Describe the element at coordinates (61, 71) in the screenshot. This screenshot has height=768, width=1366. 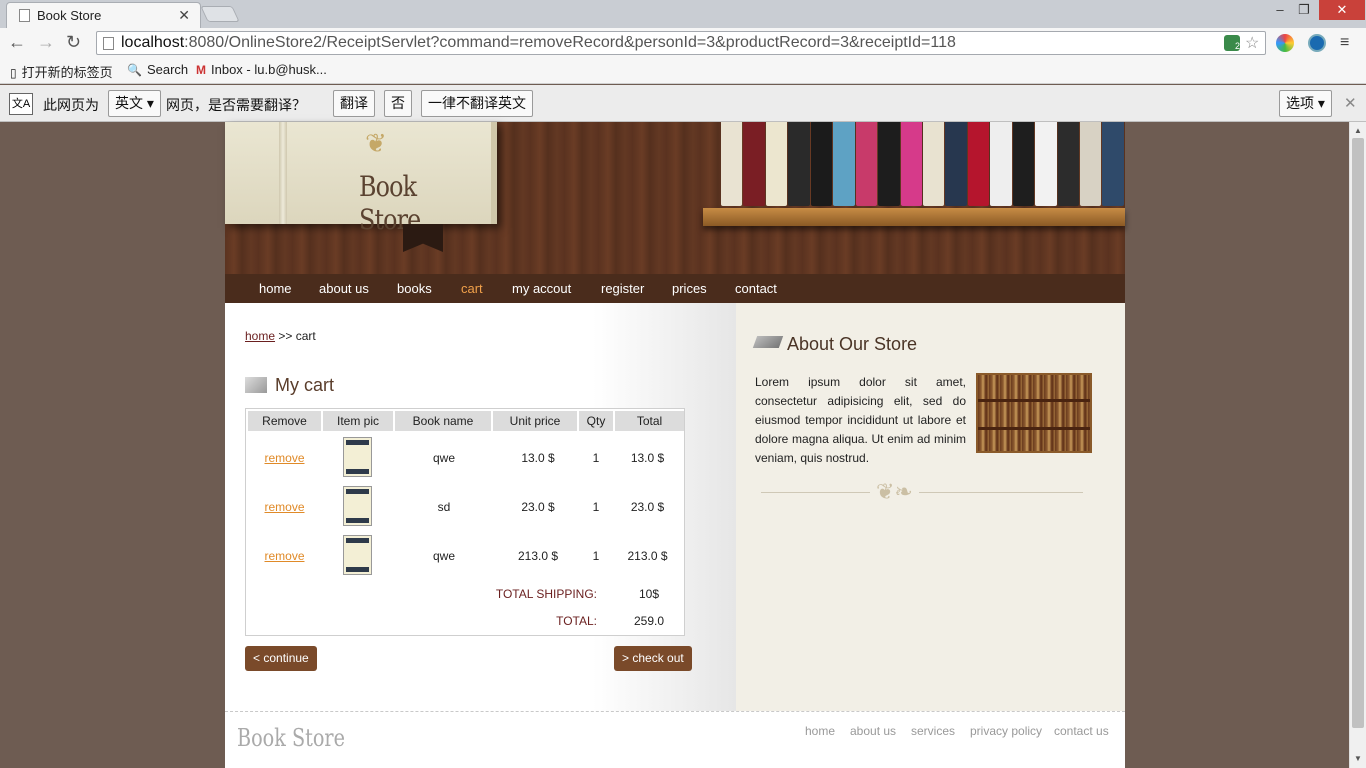
I see `bookmark-item: ▯ 打开新的标签页` at that location.